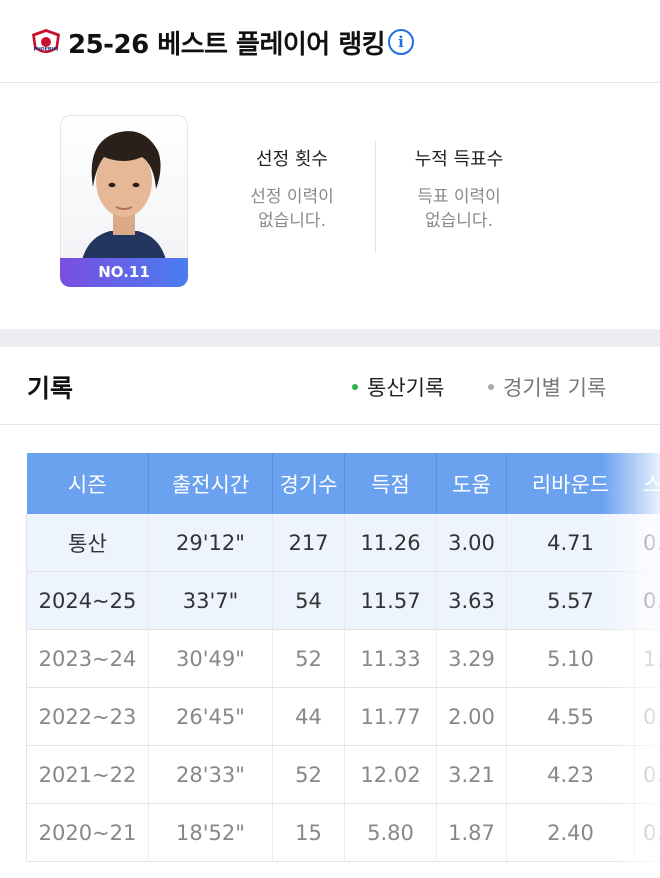 The height and width of the screenshot is (878, 660). What do you see at coordinates (87, 658) in the screenshot?
I see `table-cell: 2023~24` at bounding box center [87, 658].